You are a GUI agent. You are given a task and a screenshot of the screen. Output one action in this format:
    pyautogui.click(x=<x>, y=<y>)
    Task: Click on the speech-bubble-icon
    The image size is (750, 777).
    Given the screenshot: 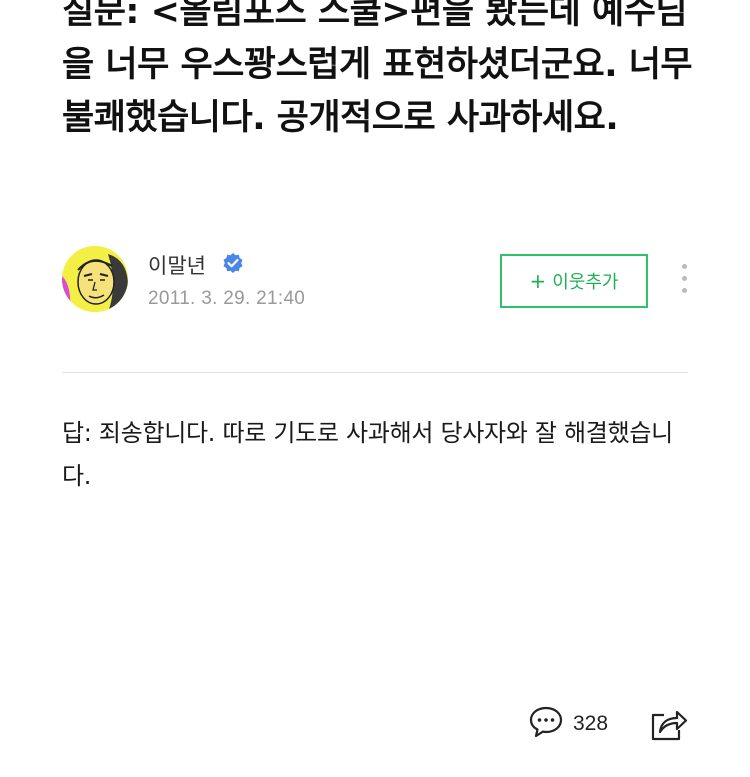 What is the action you would take?
    pyautogui.click(x=546, y=724)
    